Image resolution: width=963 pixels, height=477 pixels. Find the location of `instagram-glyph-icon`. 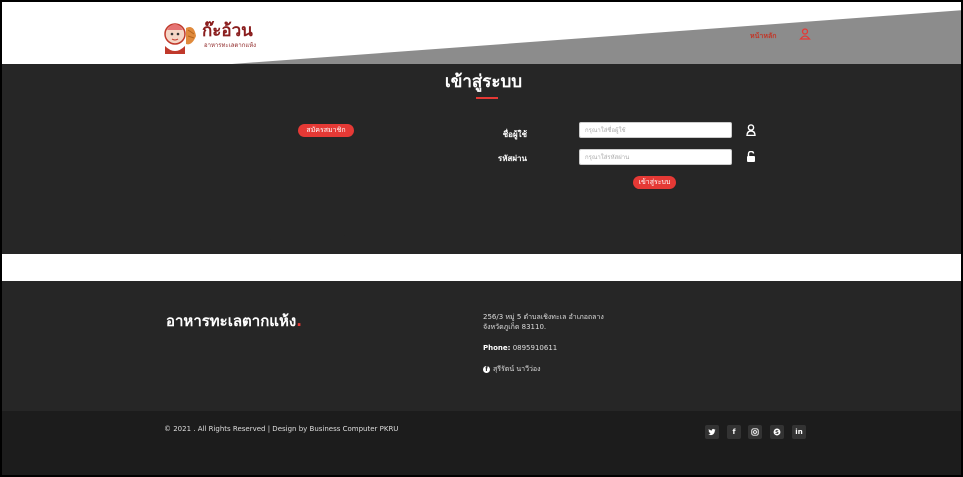

instagram-glyph-icon is located at coordinates (755, 432).